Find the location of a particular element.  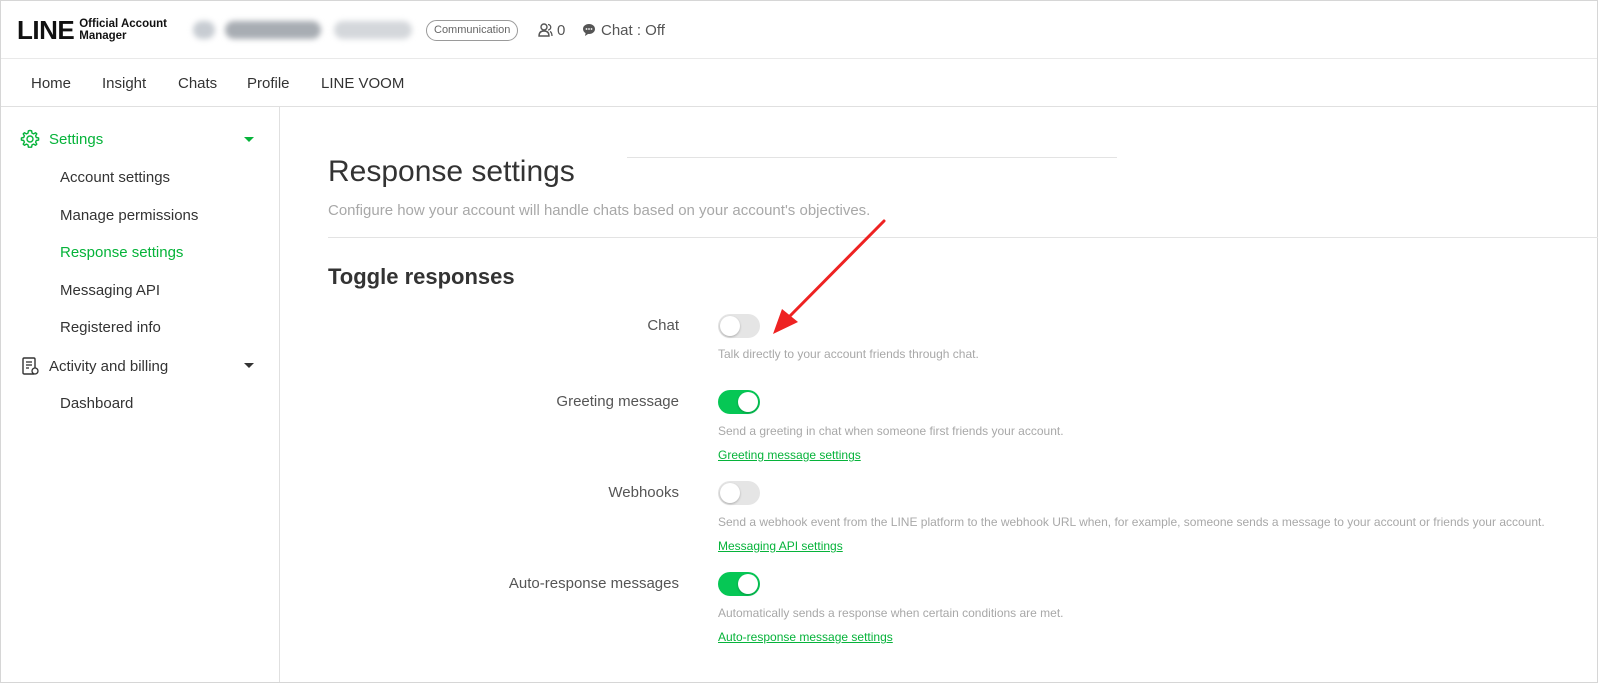

gear-icon is located at coordinates (30, 138).